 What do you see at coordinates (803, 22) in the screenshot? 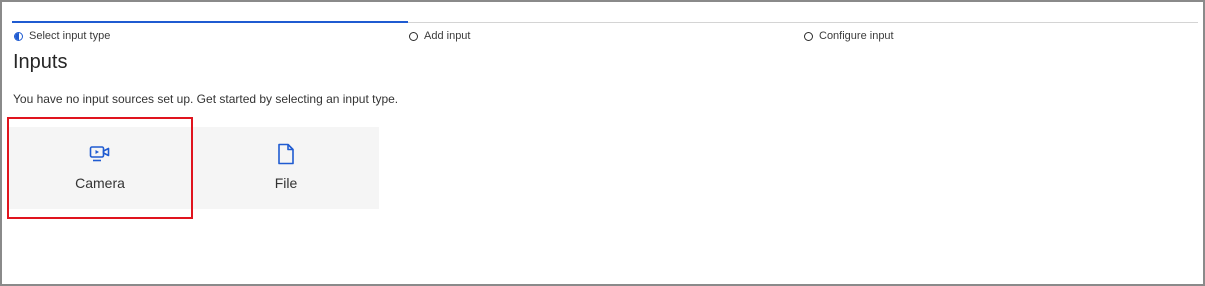
I see `step-progress-track` at bounding box center [803, 22].